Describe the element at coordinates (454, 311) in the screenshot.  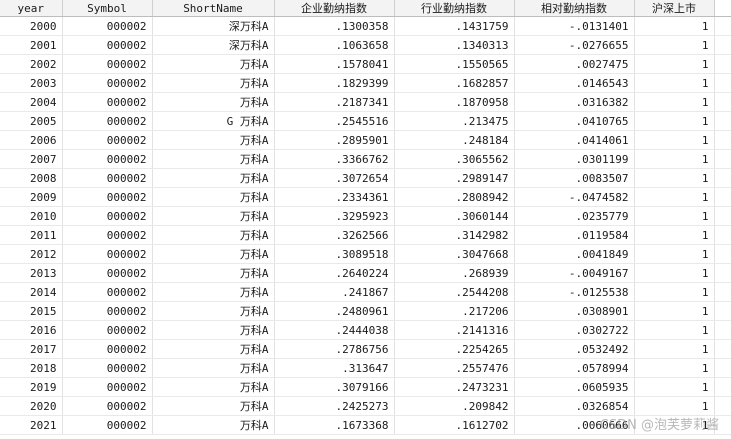
I see `cell-industry-index: .217206` at that location.